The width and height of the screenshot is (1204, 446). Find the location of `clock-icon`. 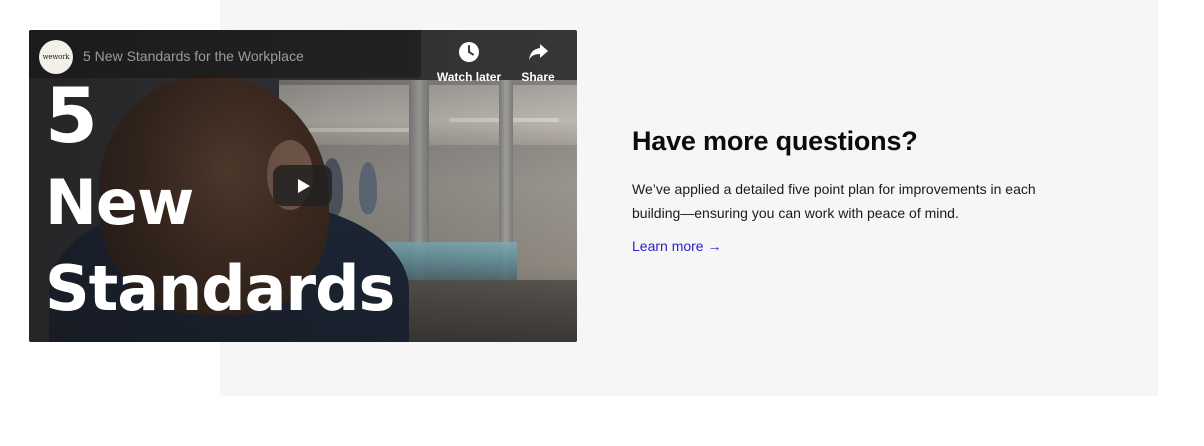

clock-icon is located at coordinates (469, 52).